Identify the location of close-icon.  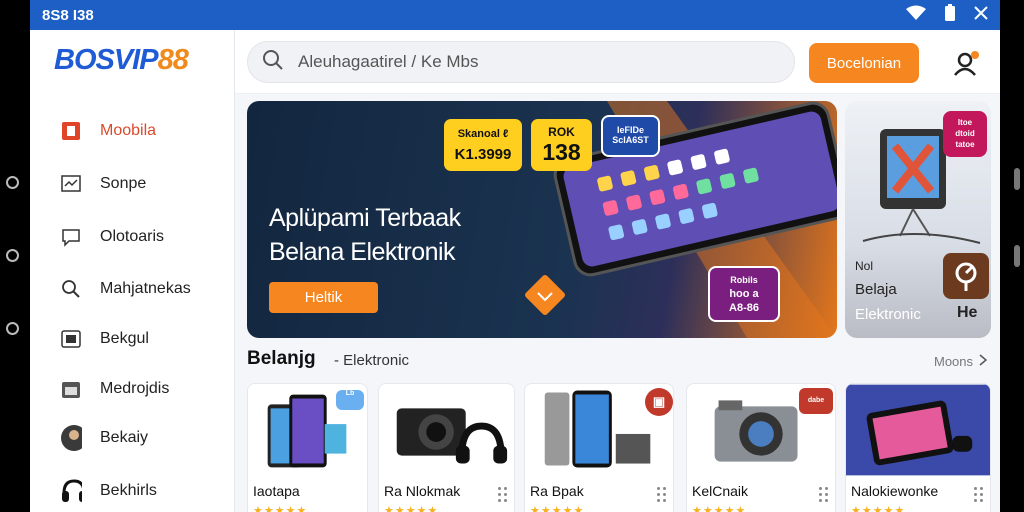
(981, 15).